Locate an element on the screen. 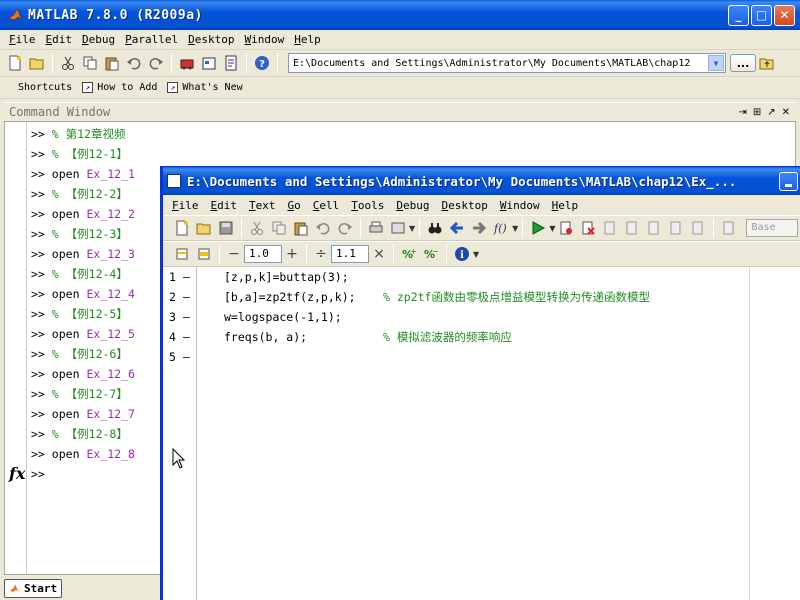 The height and width of the screenshot is (600, 800). menu-desktop: Desktop is located at coordinates (211, 39).